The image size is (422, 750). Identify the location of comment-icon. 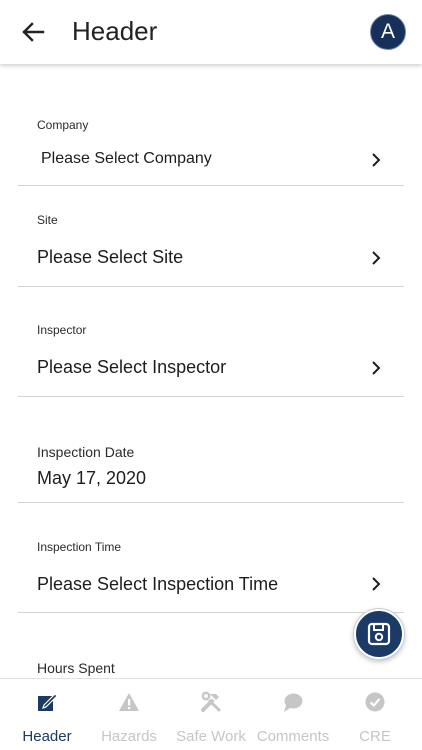
(293, 702).